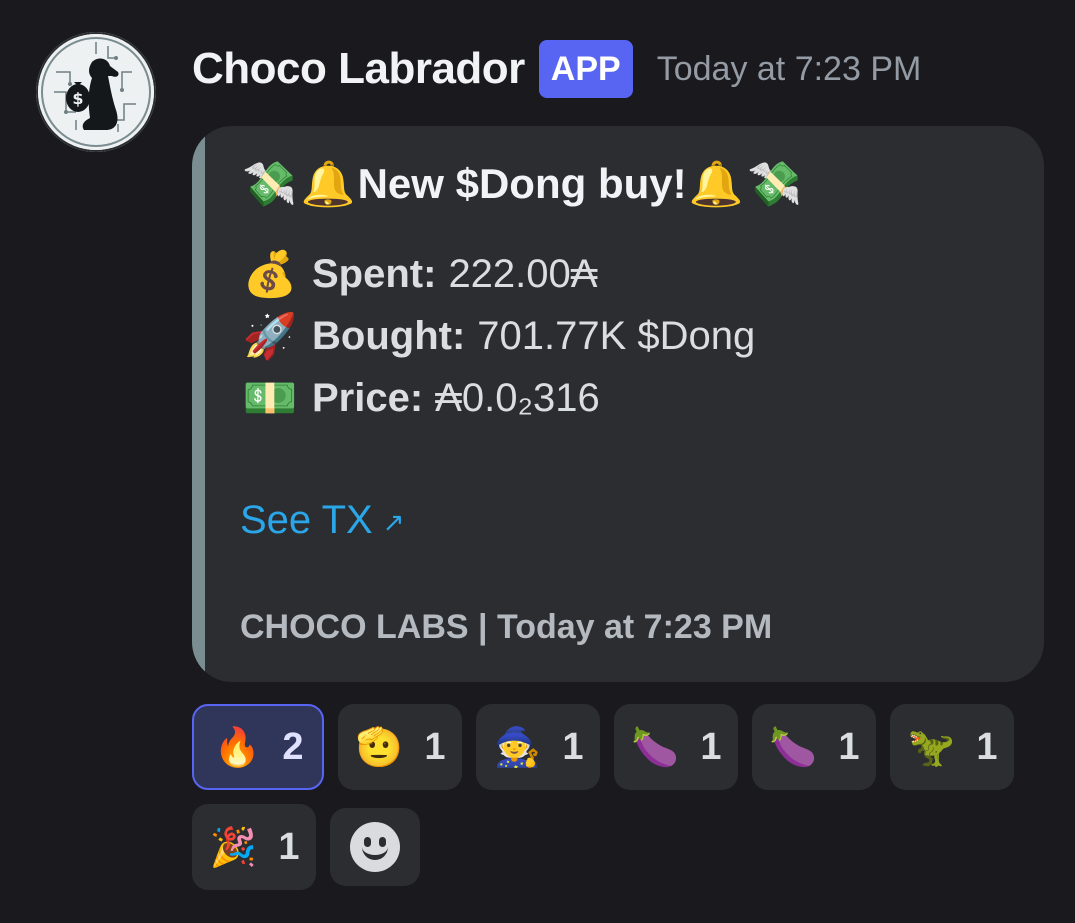 Image resolution: width=1075 pixels, height=923 pixels. I want to click on reaction-eggplant: 🍆 1, so click(676, 747).